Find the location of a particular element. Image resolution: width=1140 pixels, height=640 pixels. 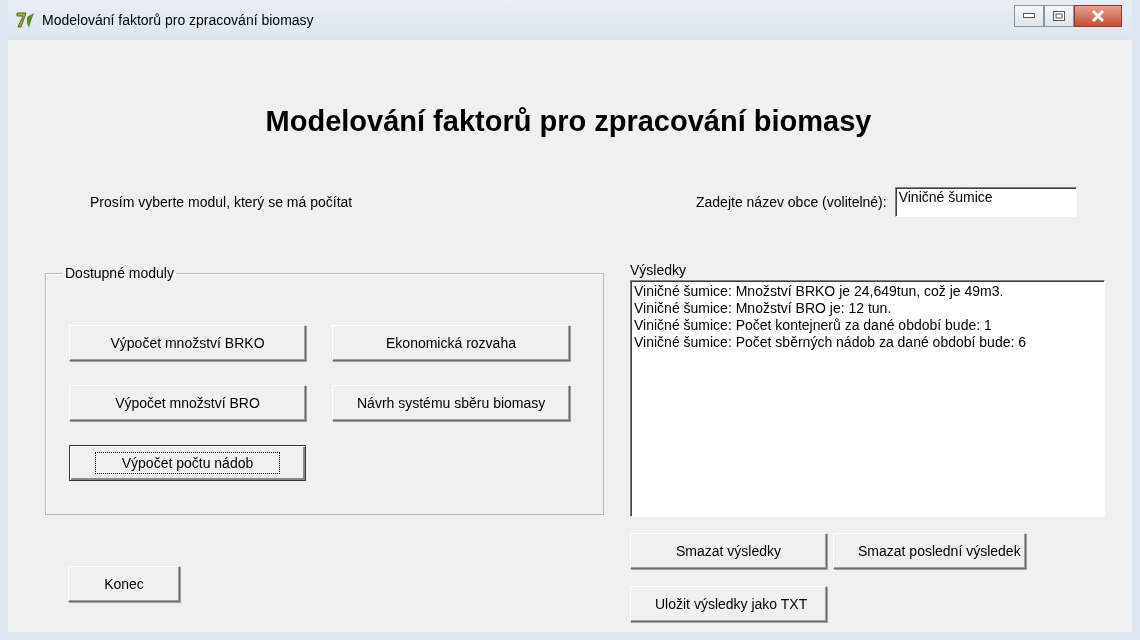

minimize-button is located at coordinates (1029, 16).